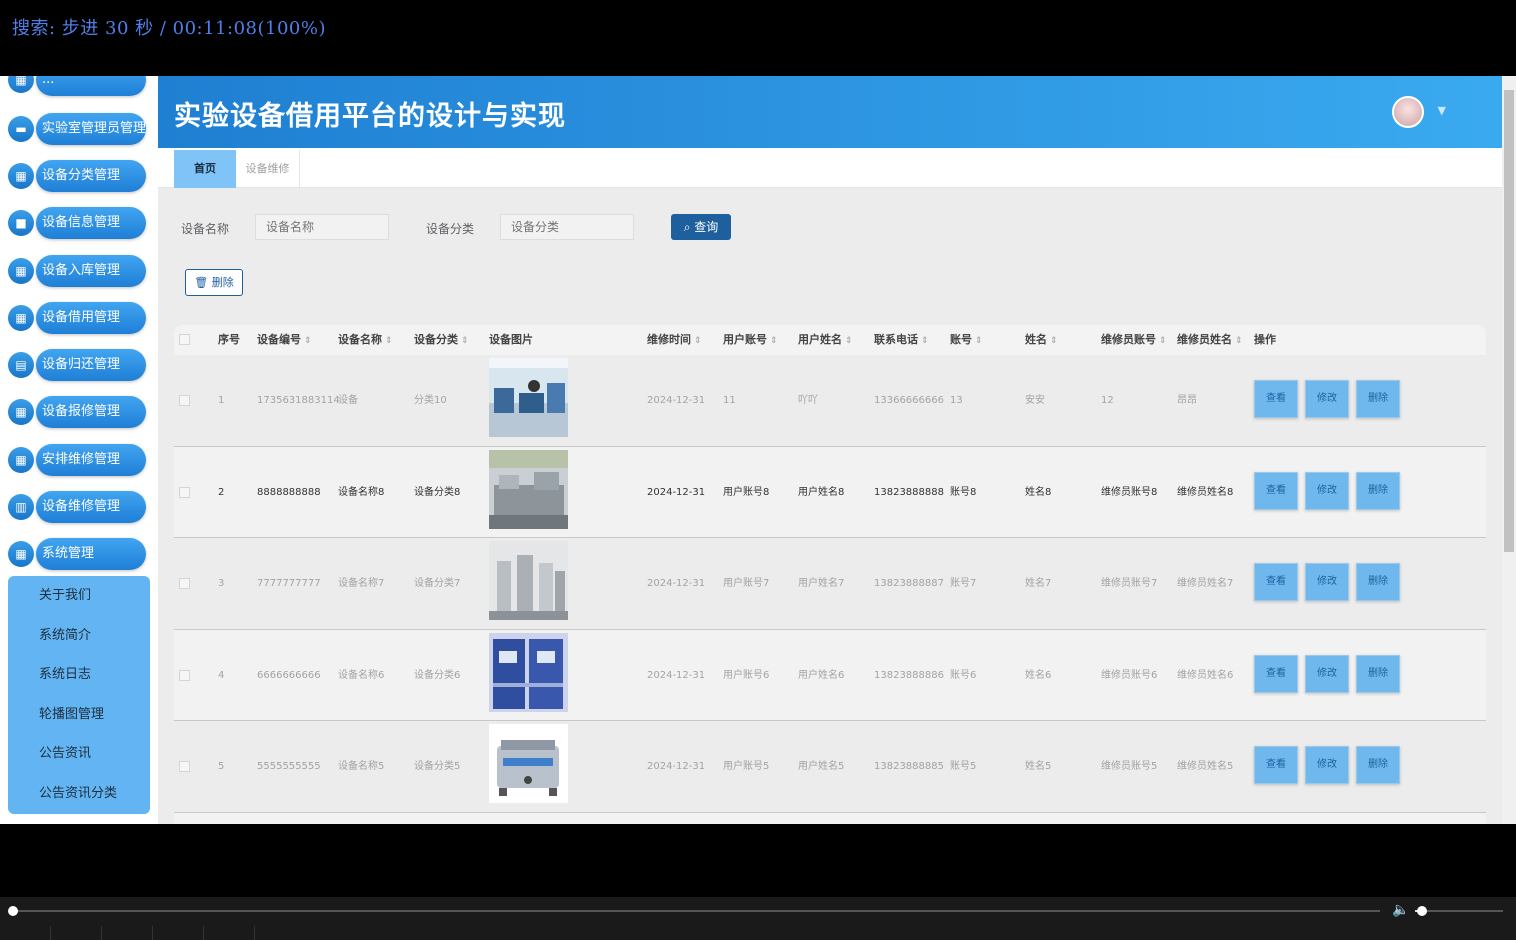 This screenshot has height=940, width=1516. What do you see at coordinates (567, 227) in the screenshot?
I see `device-category-input` at bounding box center [567, 227].